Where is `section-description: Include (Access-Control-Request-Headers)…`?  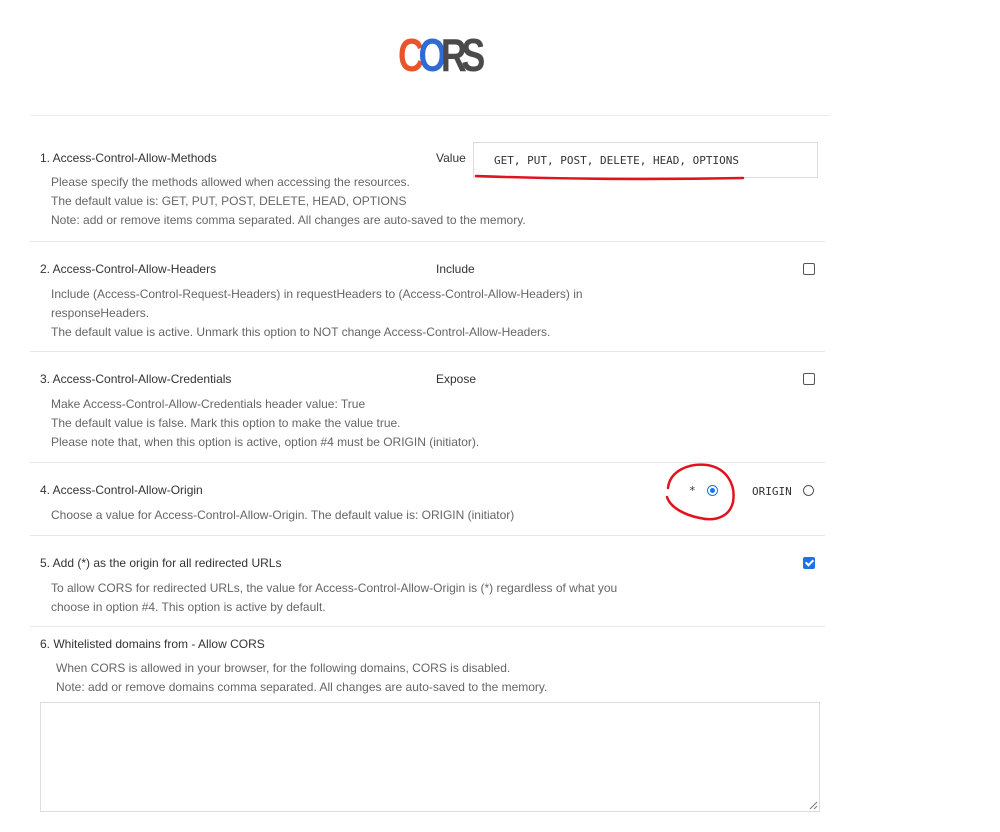 section-description: Include (Access-Control-Request-Headers)… is located at coordinates (317, 313).